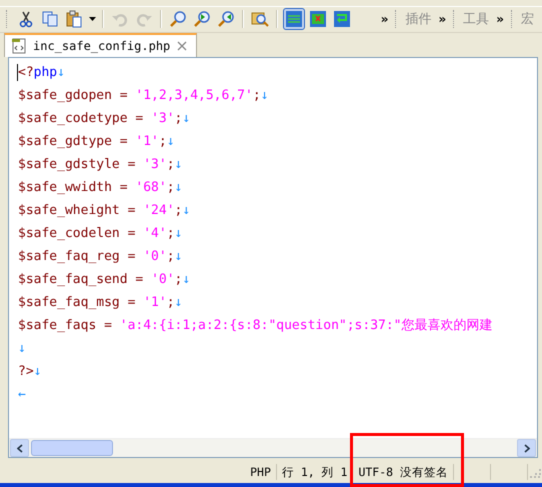 The image size is (542, 487). I want to click on find-files-icon, so click(260, 19).